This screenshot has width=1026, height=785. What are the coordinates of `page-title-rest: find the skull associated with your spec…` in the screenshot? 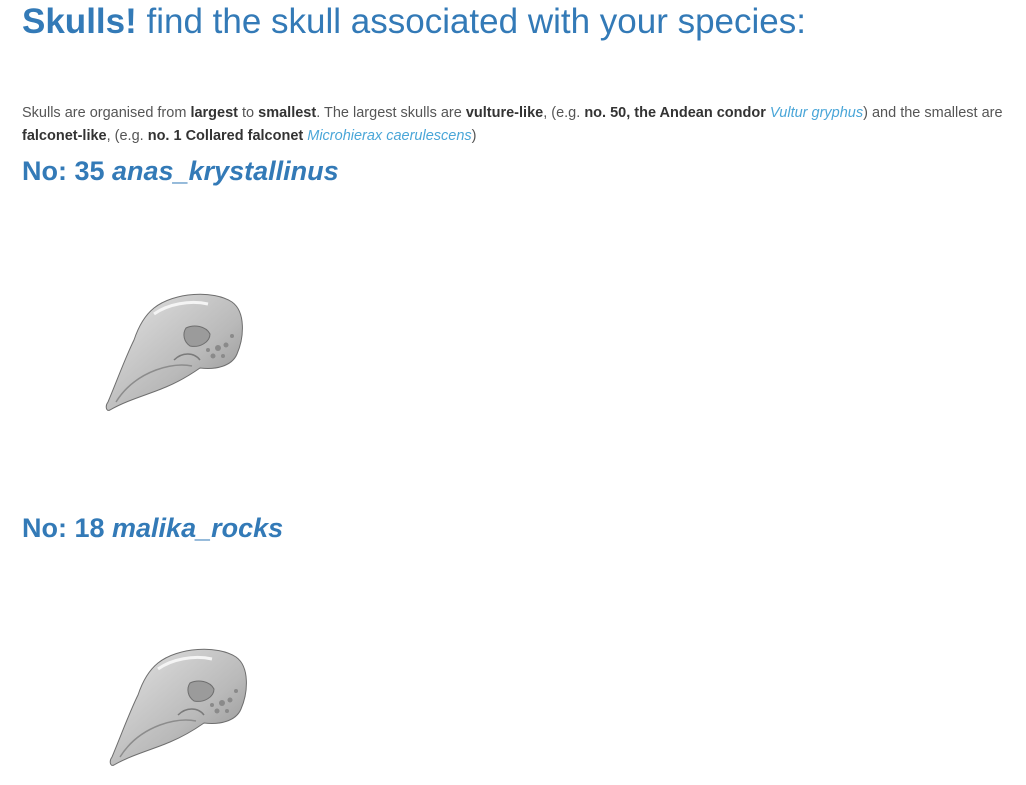 It's located at (471, 21).